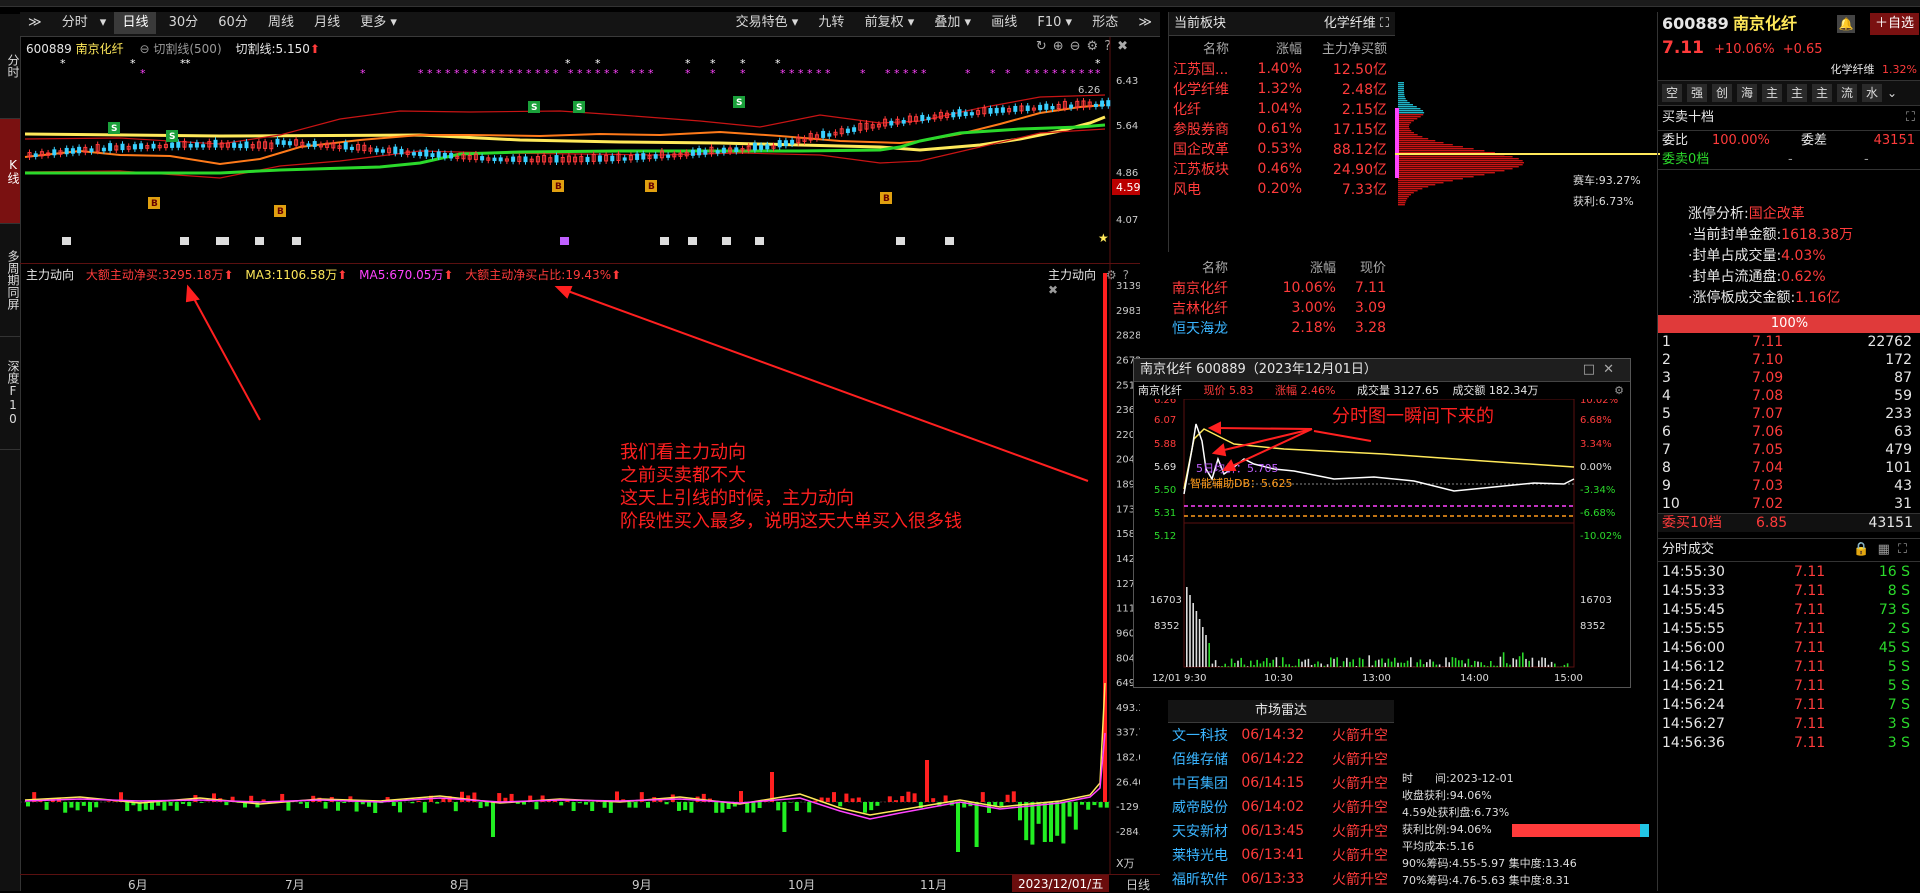 Image resolution: width=1920 pixels, height=893 pixels. Describe the element at coordinates (1397, 143) in the screenshot. I see `chip-marker` at that location.